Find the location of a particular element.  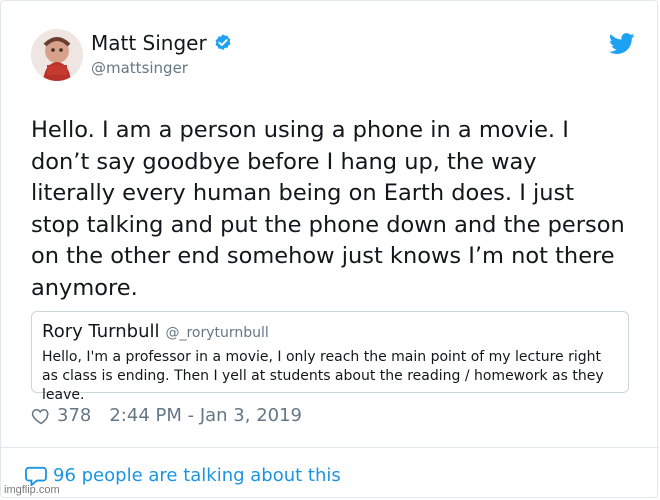

conversation-link-text: 96 people are talking about this is located at coordinates (197, 475).